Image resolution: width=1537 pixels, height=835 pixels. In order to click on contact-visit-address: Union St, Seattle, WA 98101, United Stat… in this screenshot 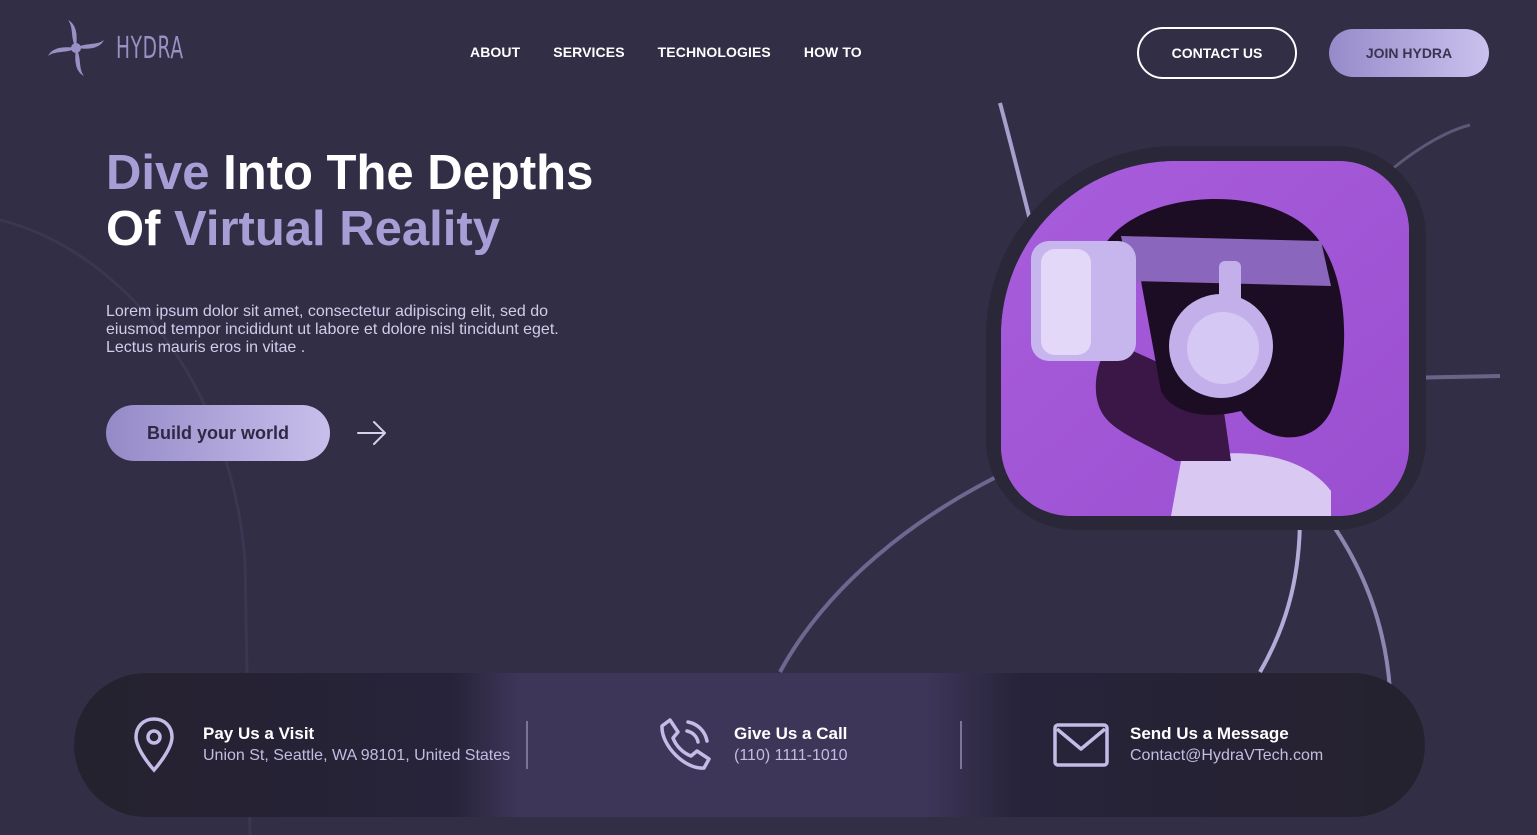, I will do `click(357, 755)`.